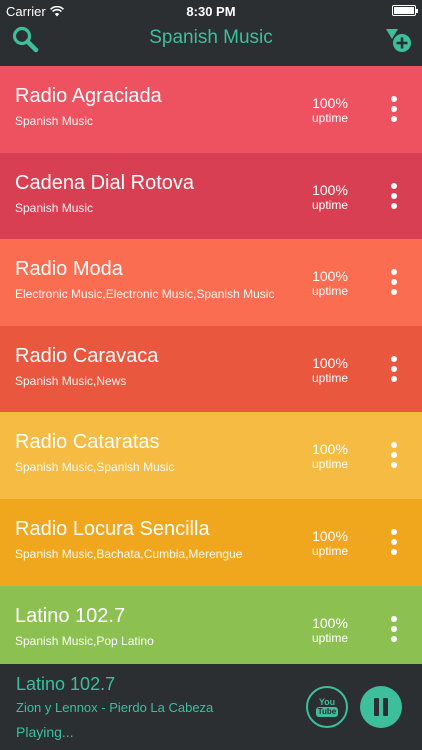  I want to click on status-bar: Carrier 8:30 PM, so click(211, 11).